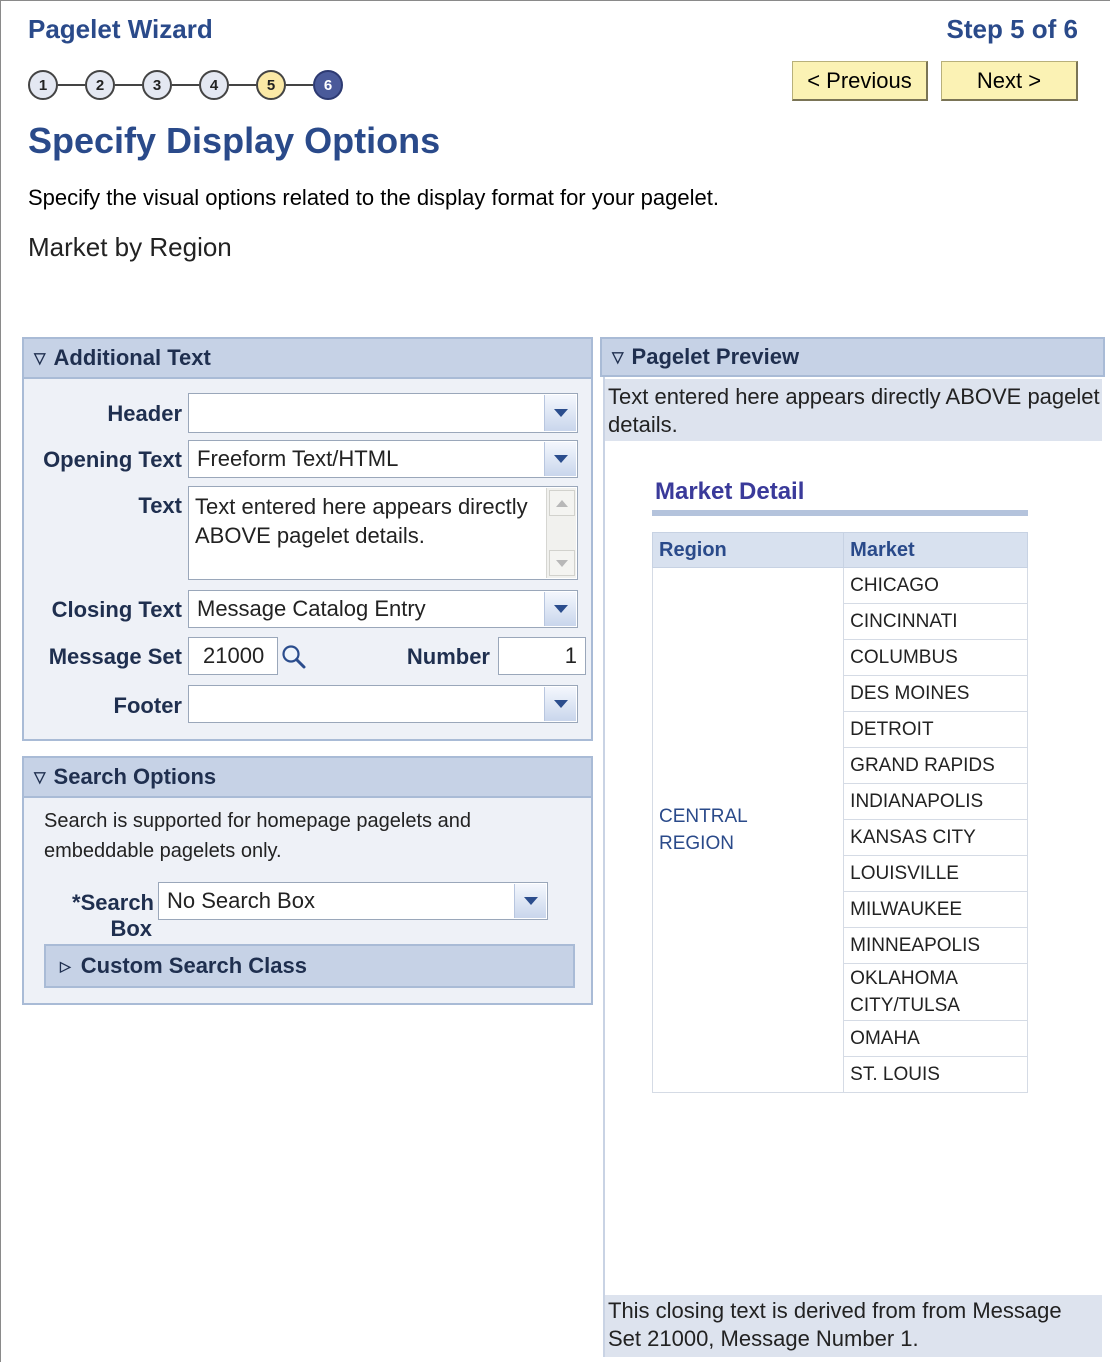 This screenshot has height=1362, width=1110. I want to click on search-box-label-line1: *Search, so click(113, 902).